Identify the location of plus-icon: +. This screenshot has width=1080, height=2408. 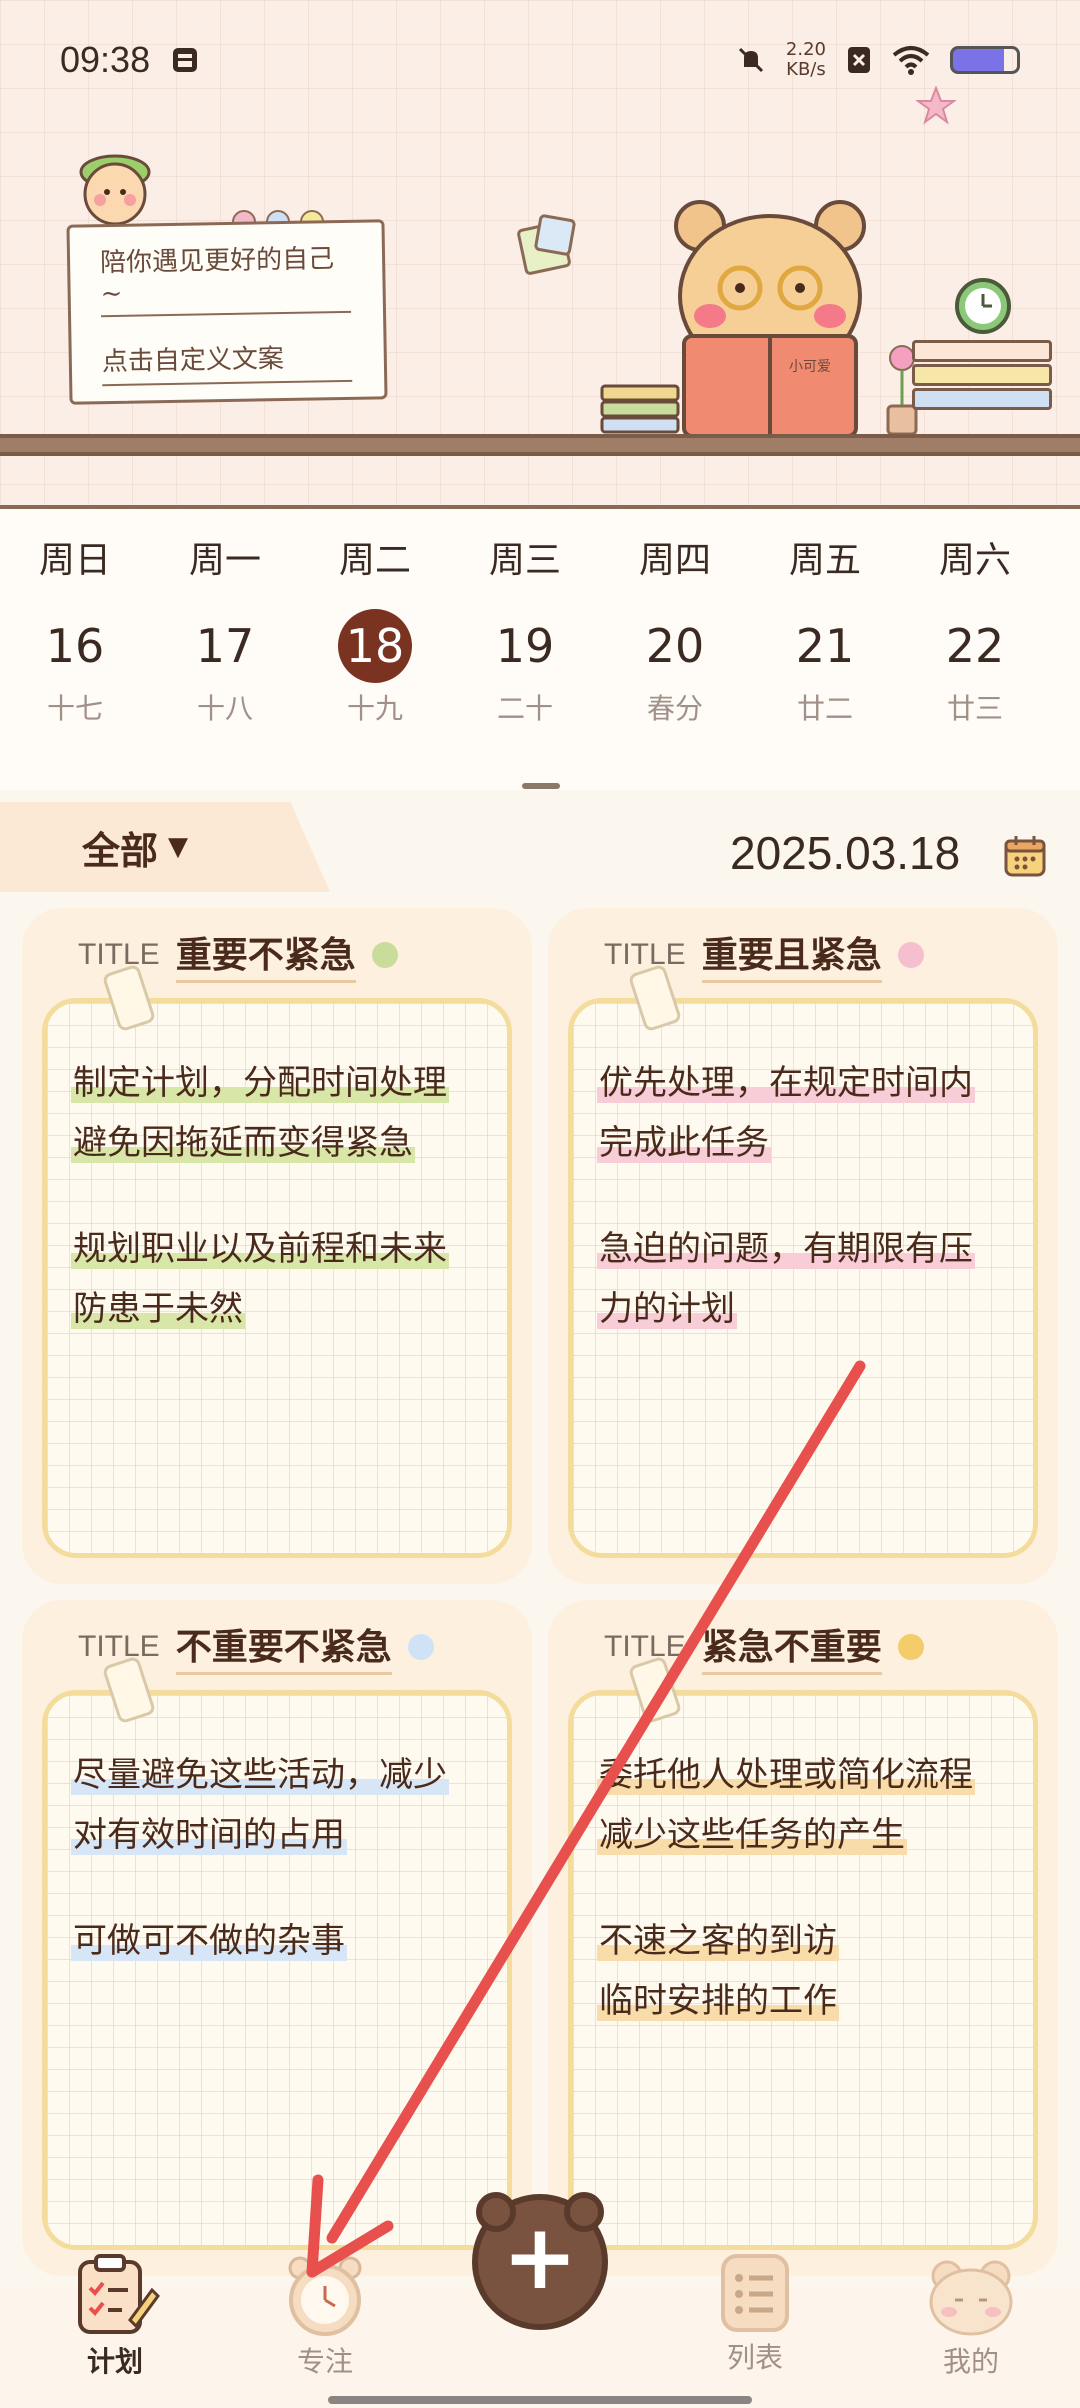
(540, 2257).